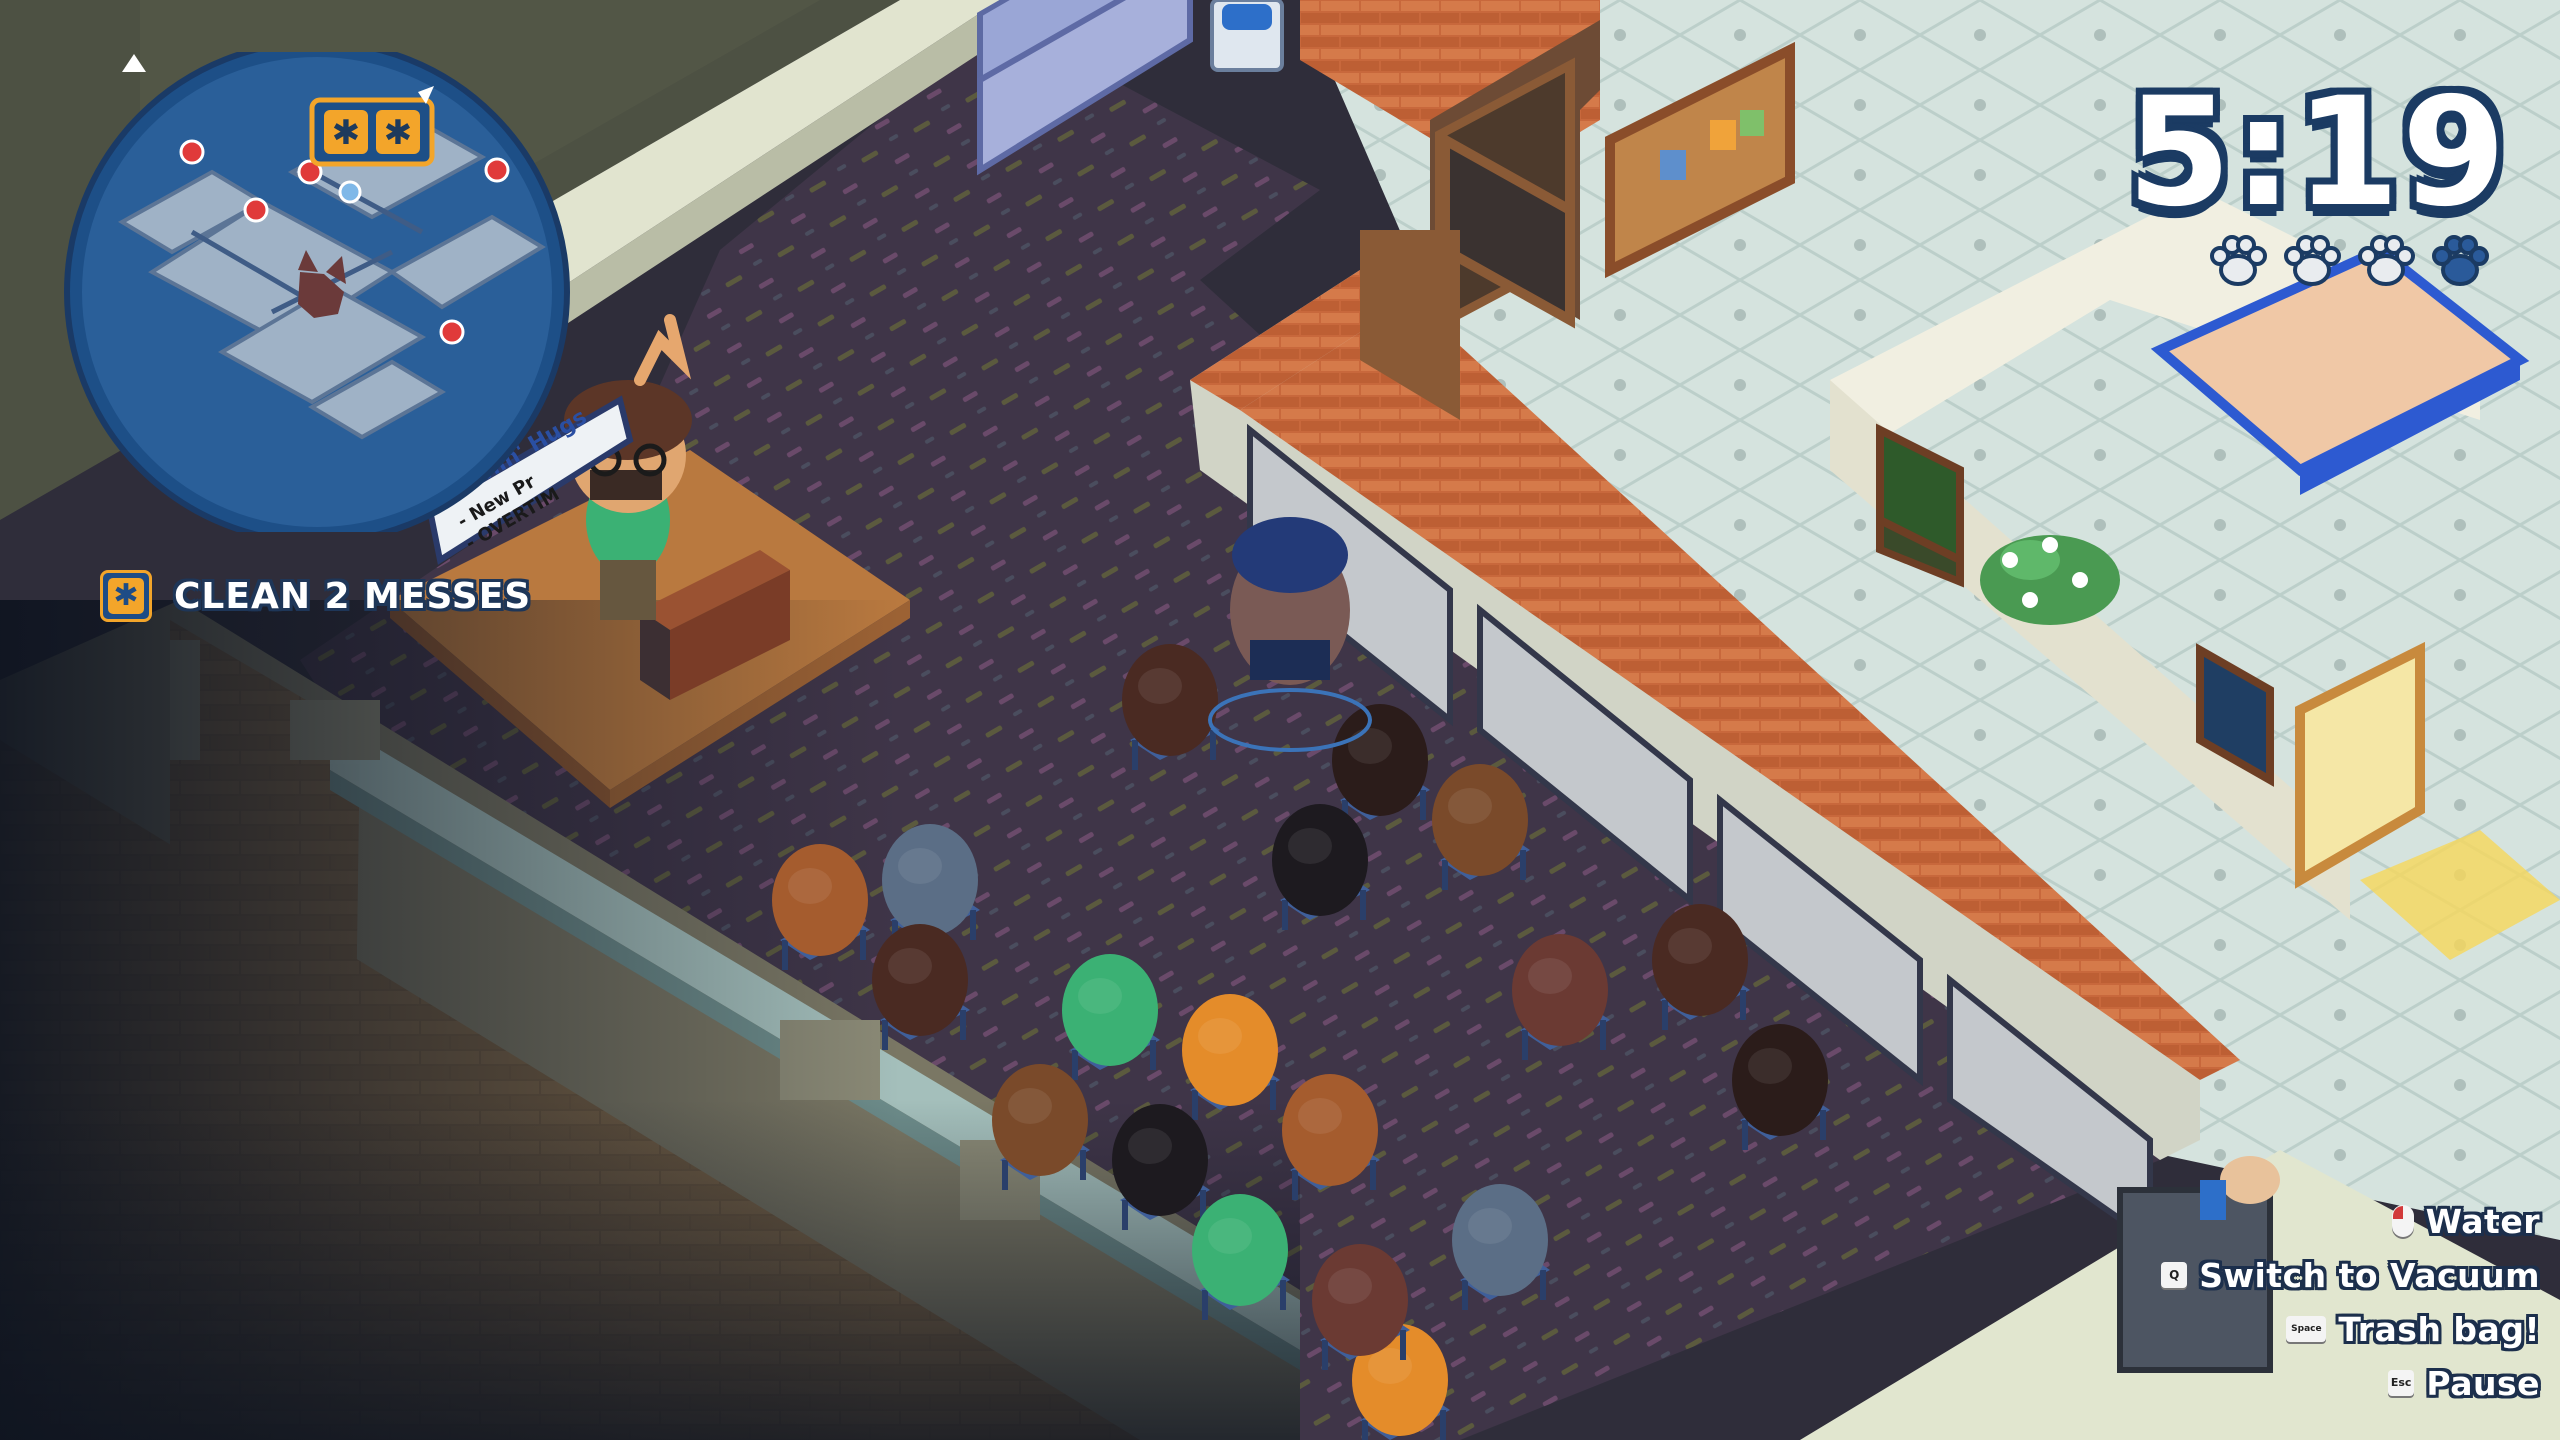  Describe the element at coordinates (2306, 1329) in the screenshot. I see `key-space: Space` at that location.